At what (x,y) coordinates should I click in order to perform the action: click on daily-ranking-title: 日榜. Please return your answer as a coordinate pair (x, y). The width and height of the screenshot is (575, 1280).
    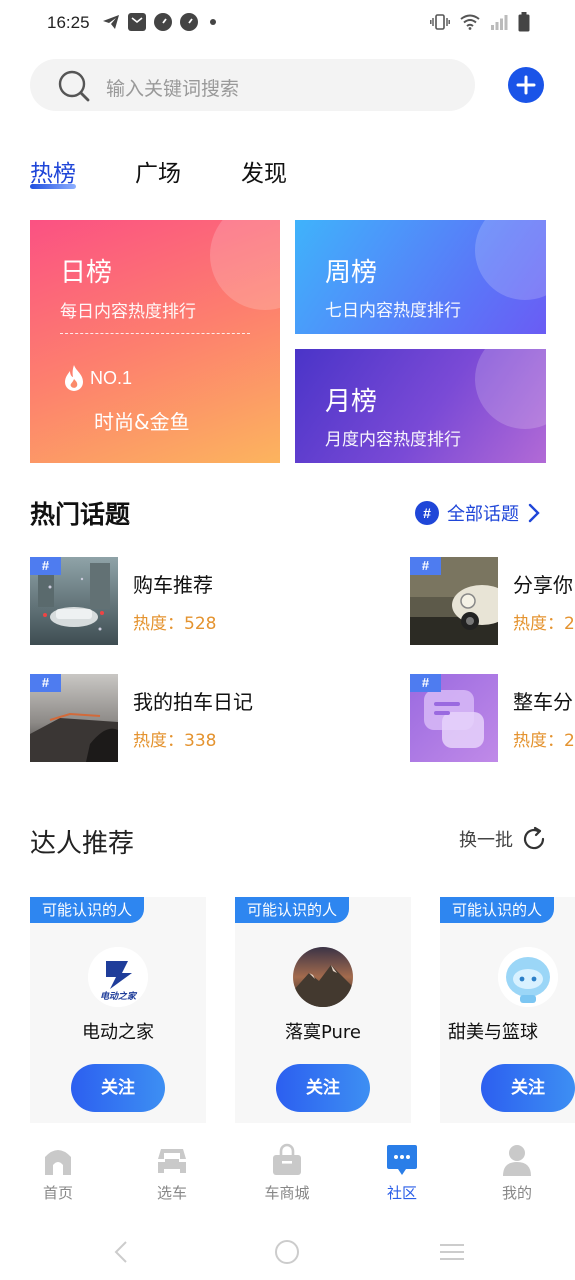
    Looking at the image, I should click on (86, 273).